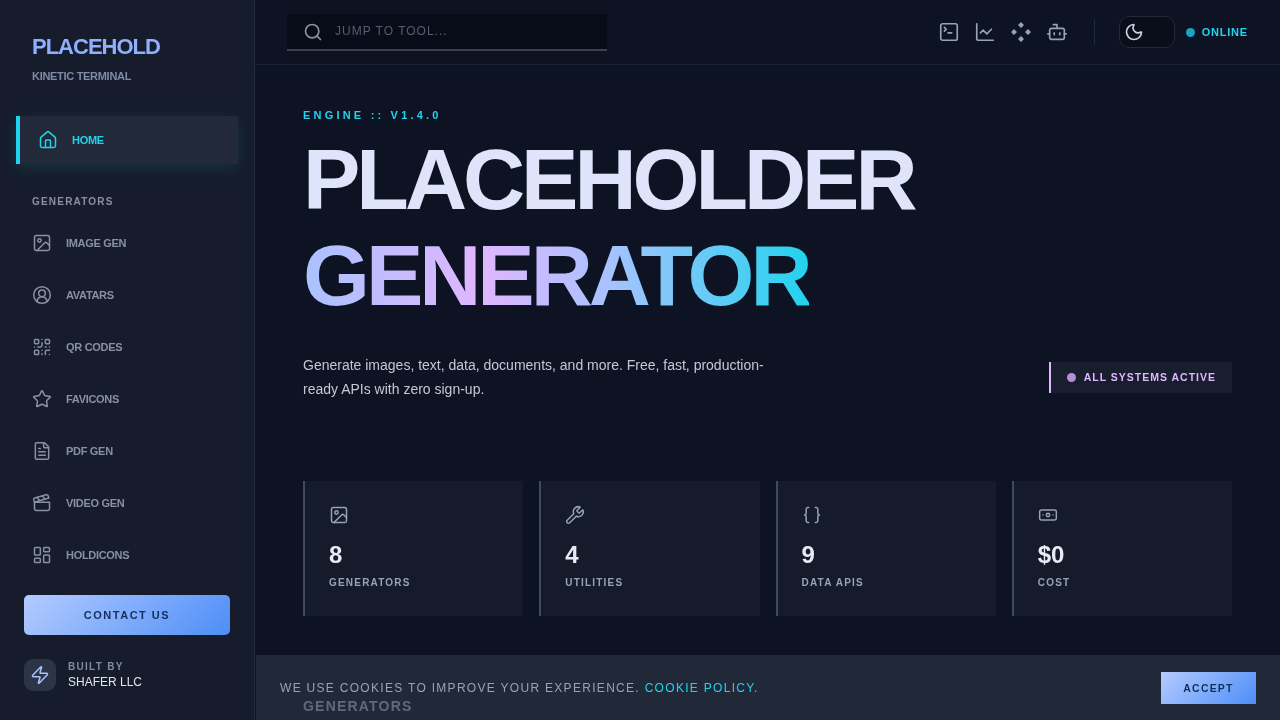  What do you see at coordinates (811, 515) in the screenshot?
I see `braces-icon` at bounding box center [811, 515].